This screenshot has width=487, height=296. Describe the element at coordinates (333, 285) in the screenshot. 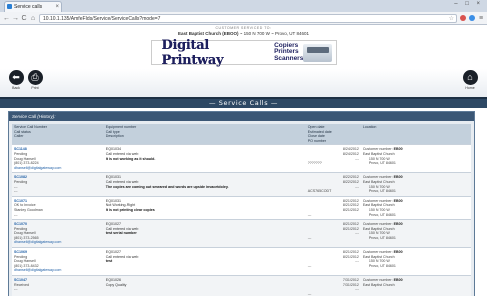

I see `cell-dates: 7/31/2012 7/31/2012 --- ---` at that location.